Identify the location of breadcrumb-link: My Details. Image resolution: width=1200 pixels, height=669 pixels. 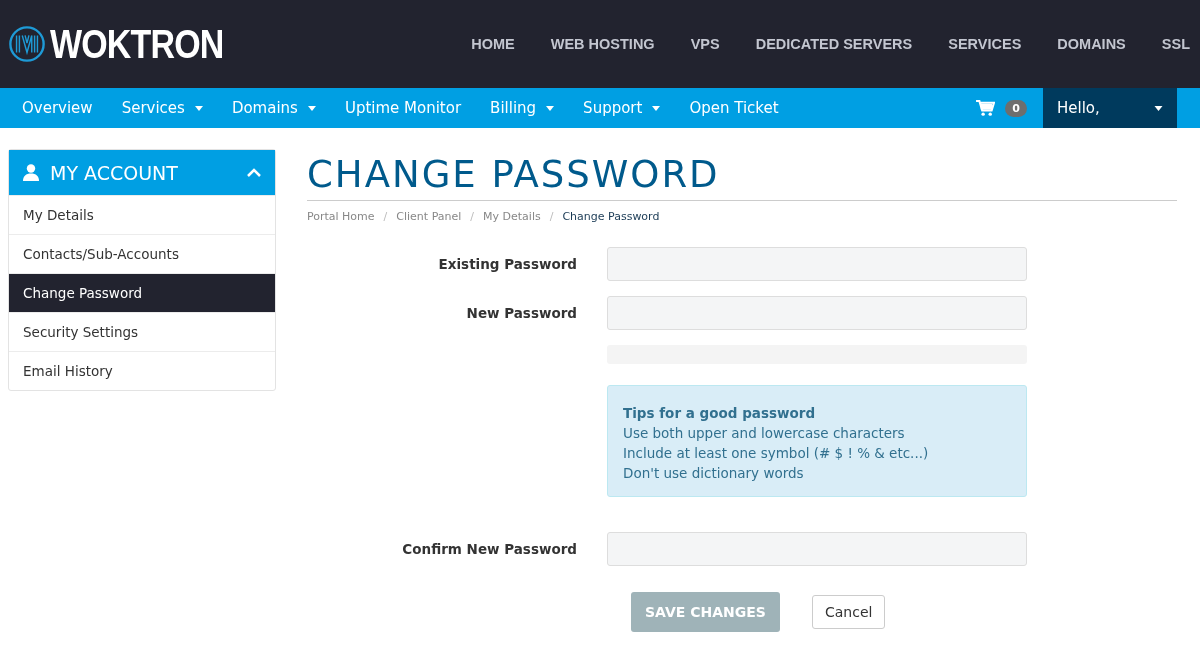
(512, 216).